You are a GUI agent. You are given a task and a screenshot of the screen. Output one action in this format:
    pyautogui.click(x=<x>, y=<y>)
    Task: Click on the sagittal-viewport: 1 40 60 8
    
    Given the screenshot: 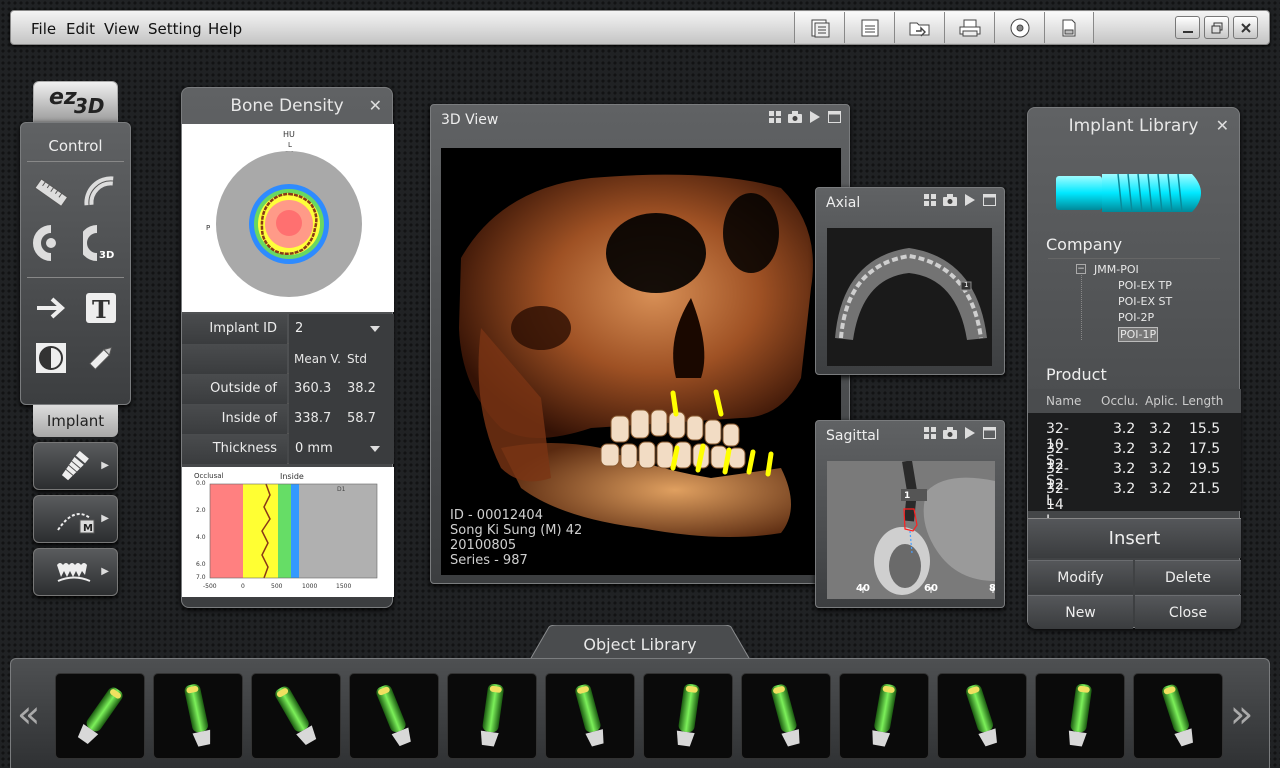 What is the action you would take?
    pyautogui.click(x=911, y=530)
    